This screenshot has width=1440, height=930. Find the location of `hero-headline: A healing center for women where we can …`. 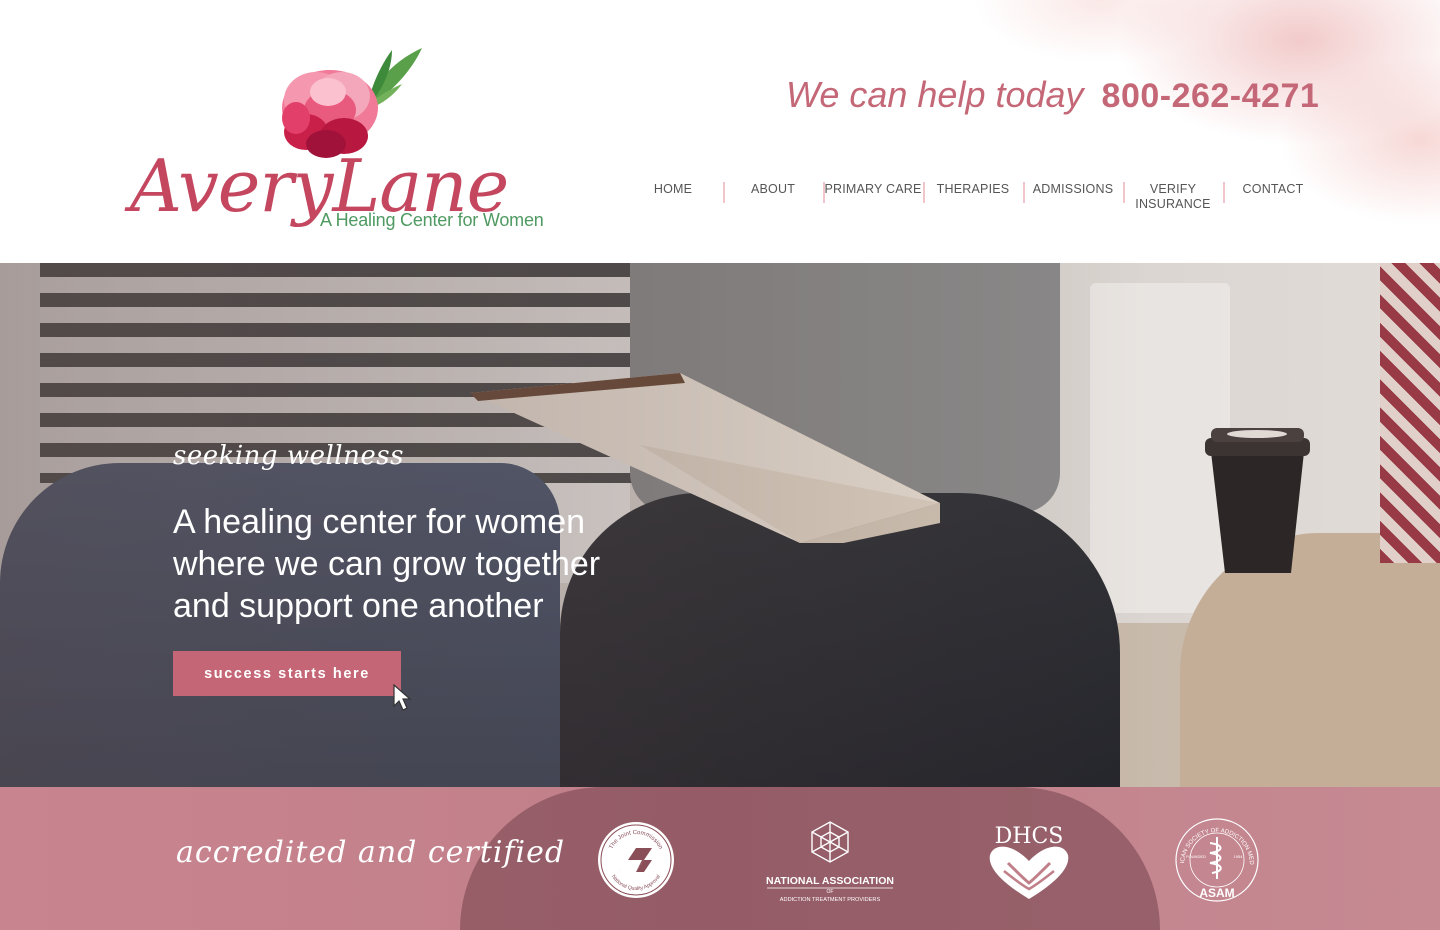

hero-headline: A healing center for women where we can … is located at coordinates (453, 564).